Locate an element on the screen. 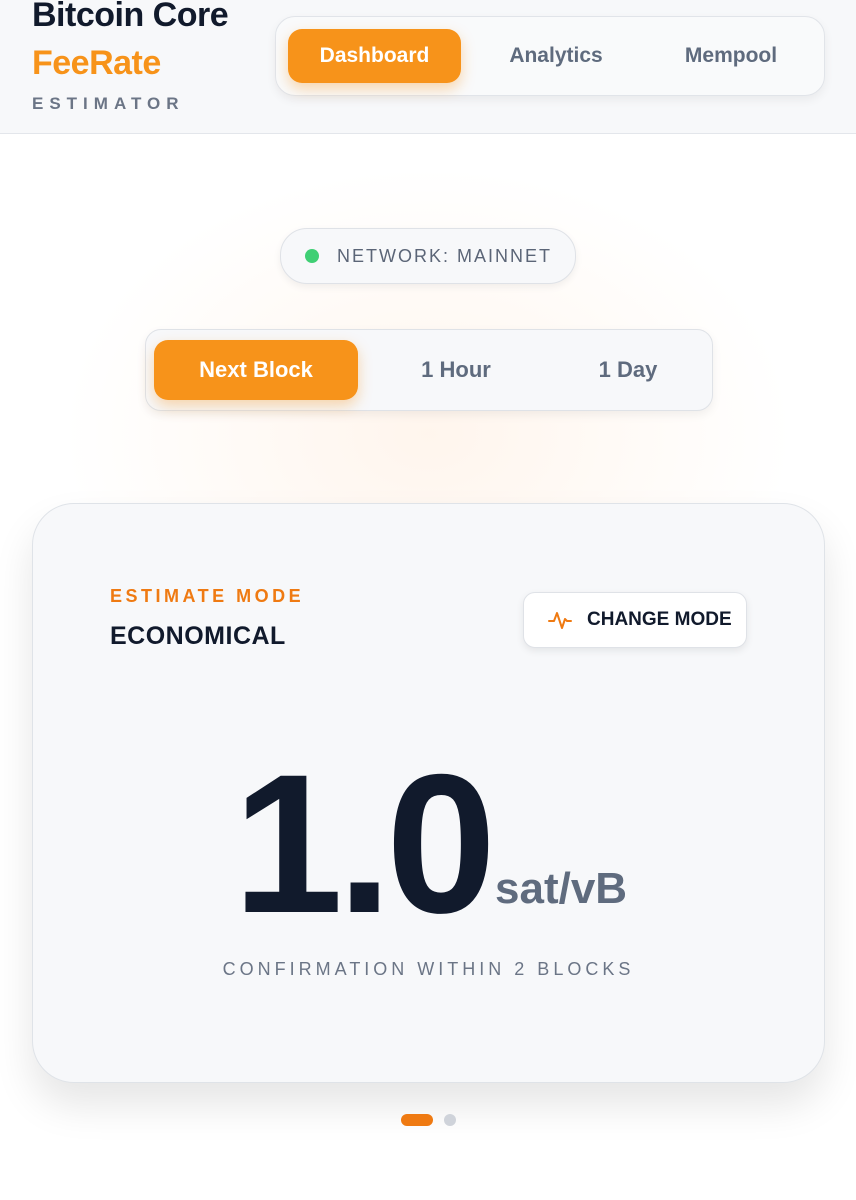  nav-tab-mempool: Mempool is located at coordinates (731, 56).